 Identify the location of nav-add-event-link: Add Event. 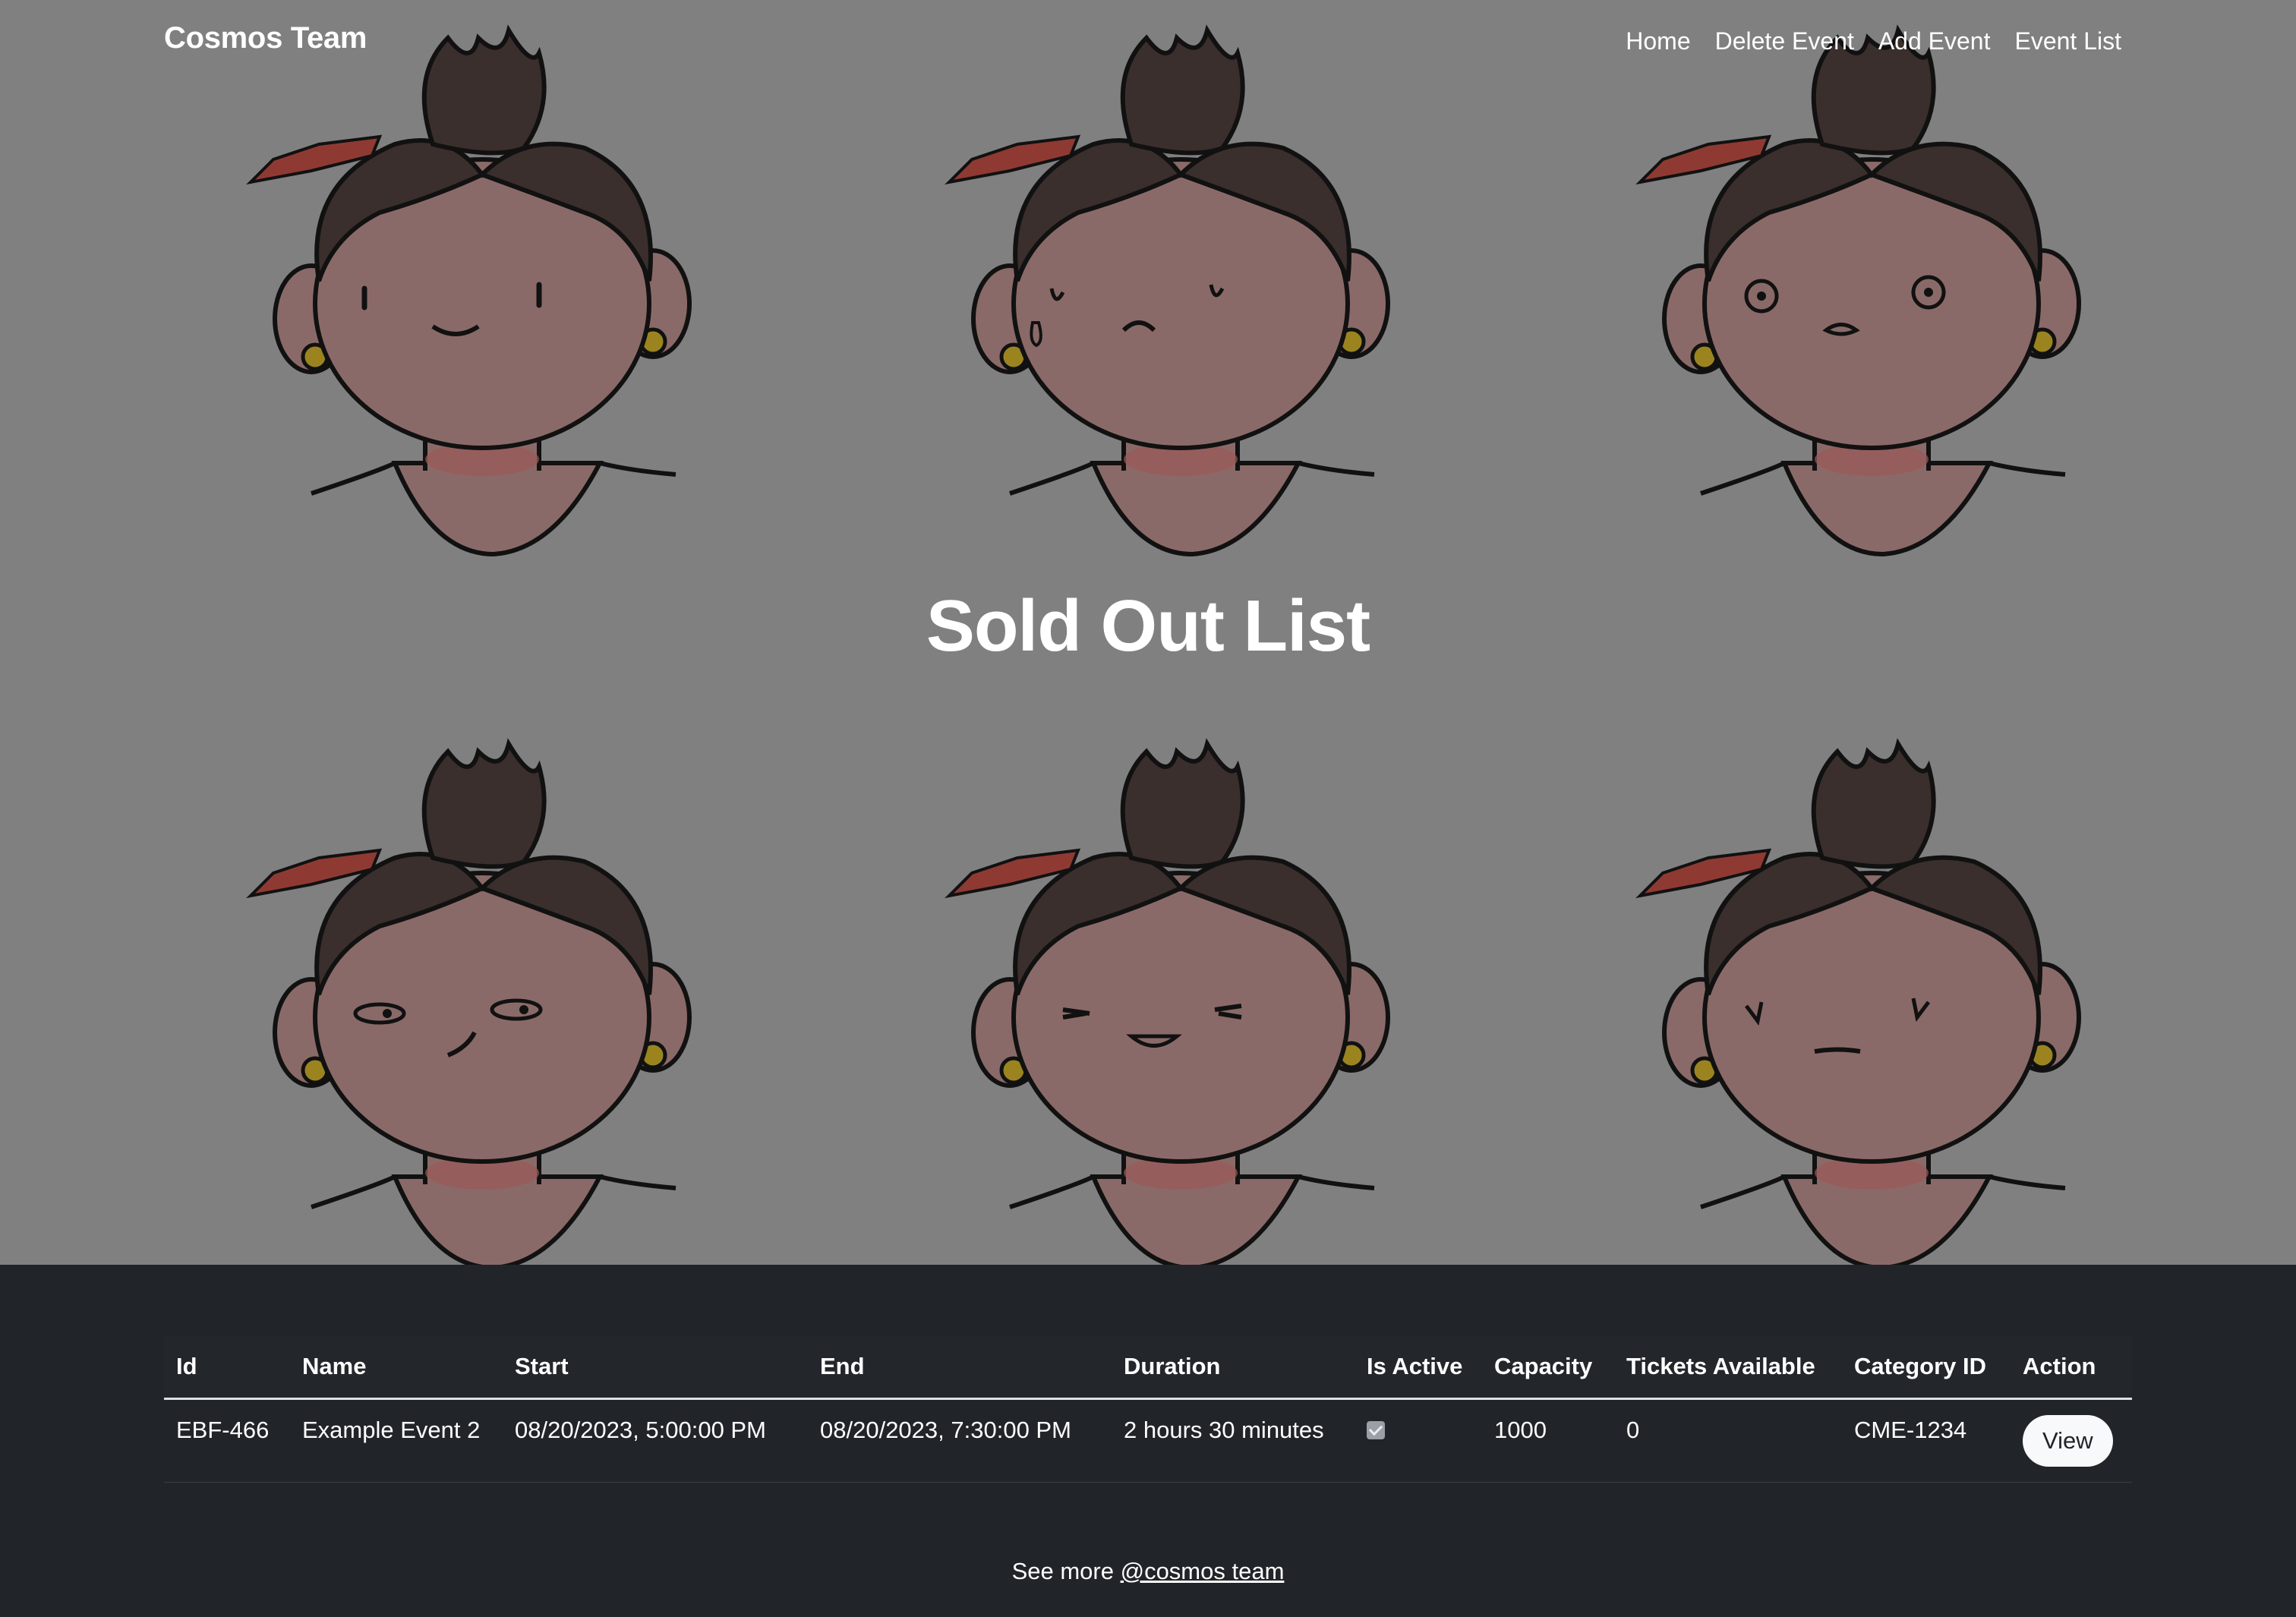
(1935, 41).